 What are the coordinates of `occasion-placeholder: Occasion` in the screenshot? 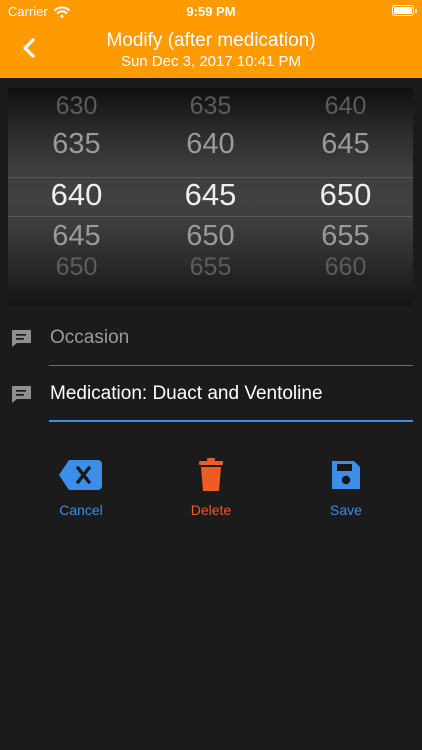 It's located at (90, 337).